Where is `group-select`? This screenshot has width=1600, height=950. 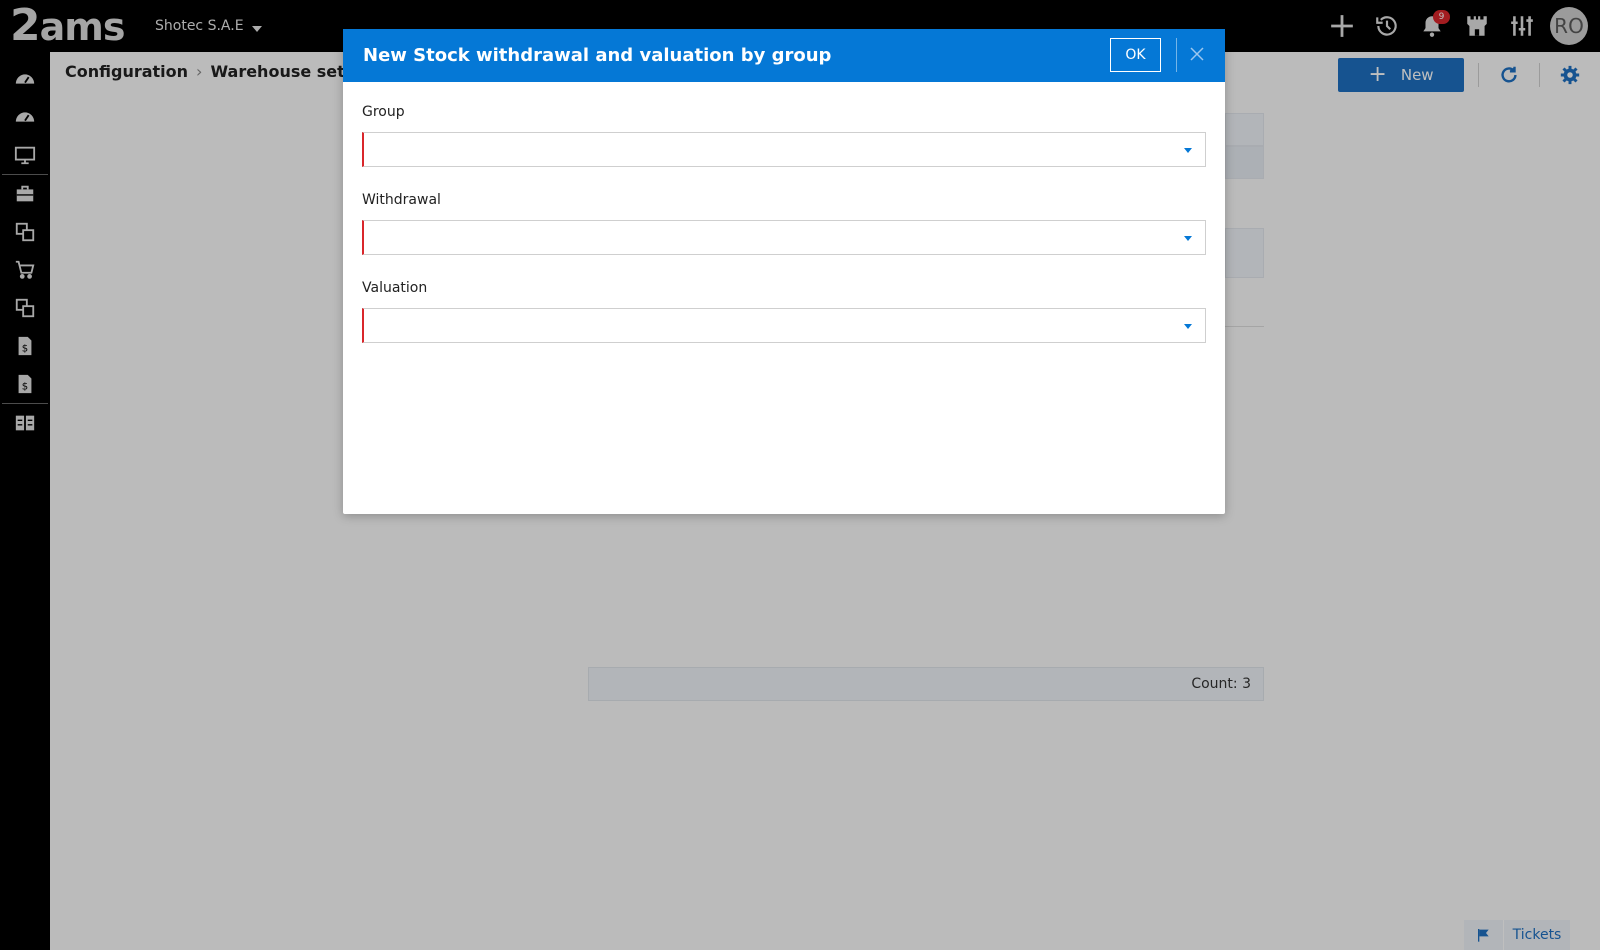 group-select is located at coordinates (784, 149).